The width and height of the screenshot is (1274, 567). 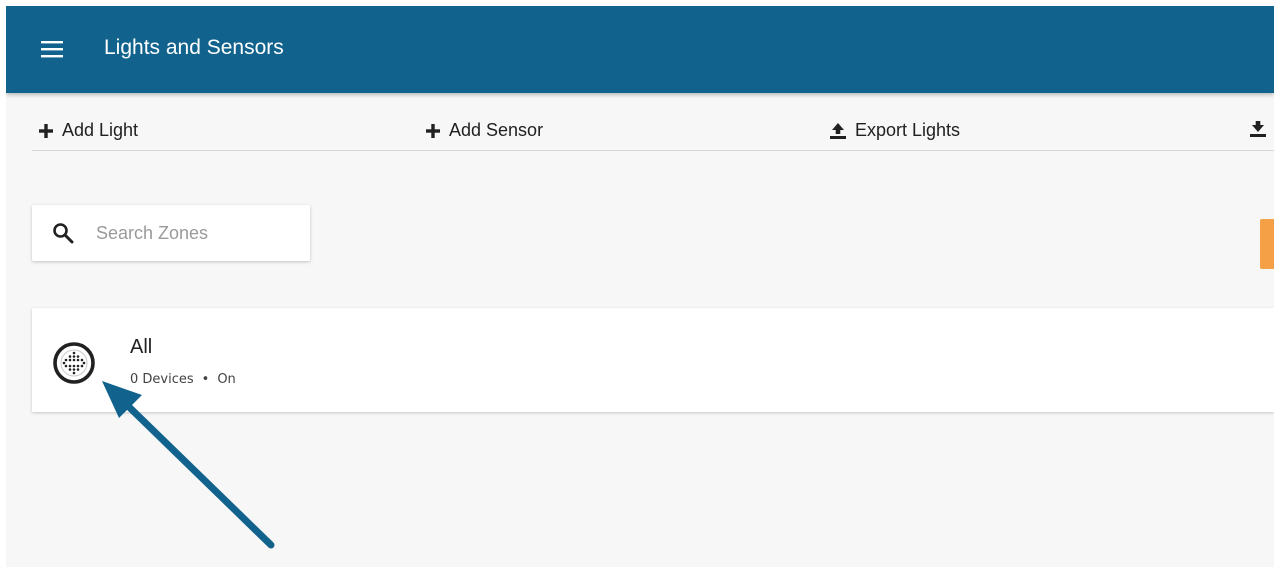 I want to click on export-lights-button: Export Lights, so click(x=894, y=130).